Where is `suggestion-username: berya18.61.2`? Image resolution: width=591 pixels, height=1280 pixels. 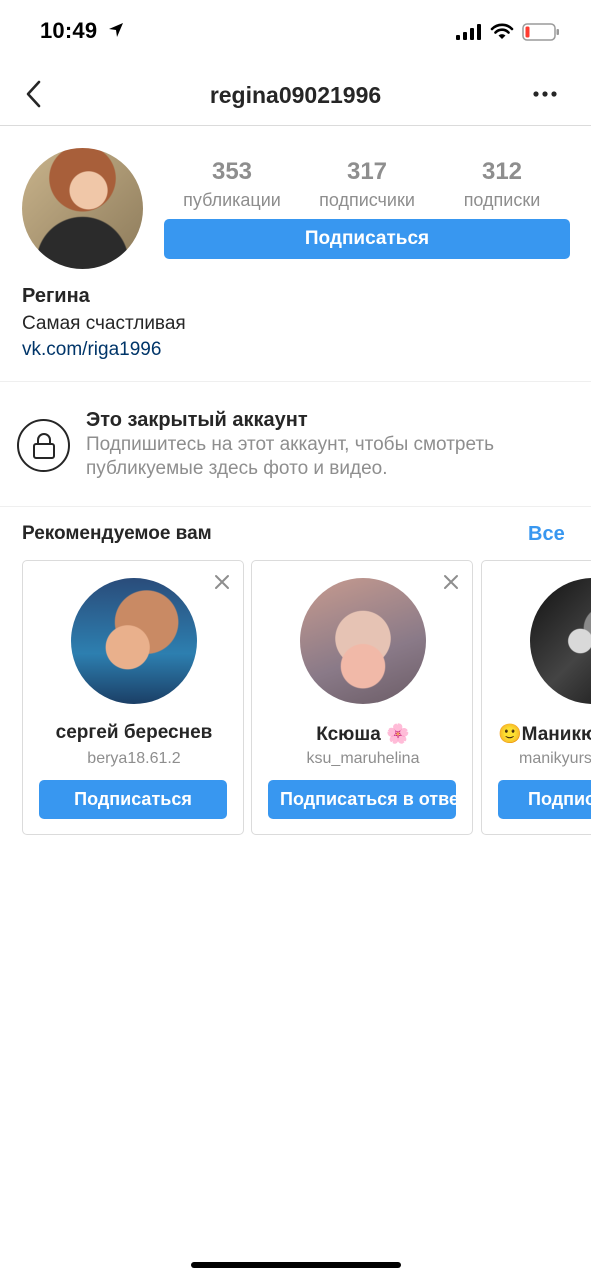
suggestion-username: berya18.61.2 is located at coordinates (134, 758).